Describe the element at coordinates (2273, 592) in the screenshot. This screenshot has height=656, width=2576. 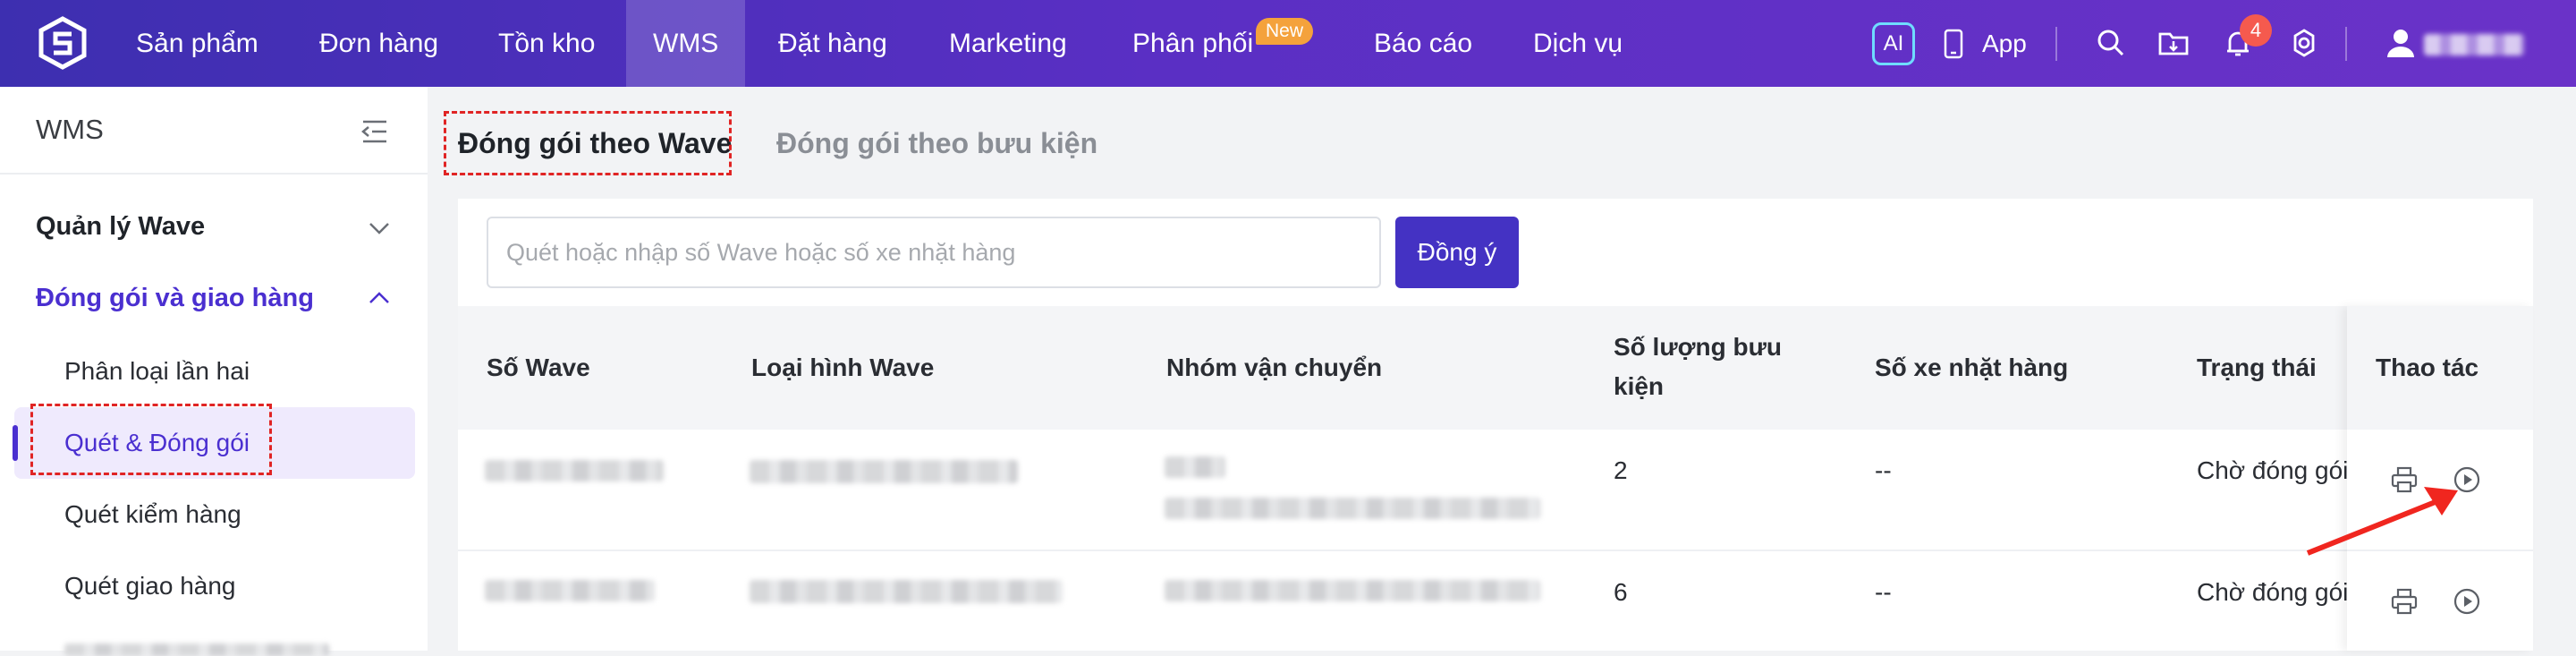
I see `status-text: Chờ đóng gói` at that location.